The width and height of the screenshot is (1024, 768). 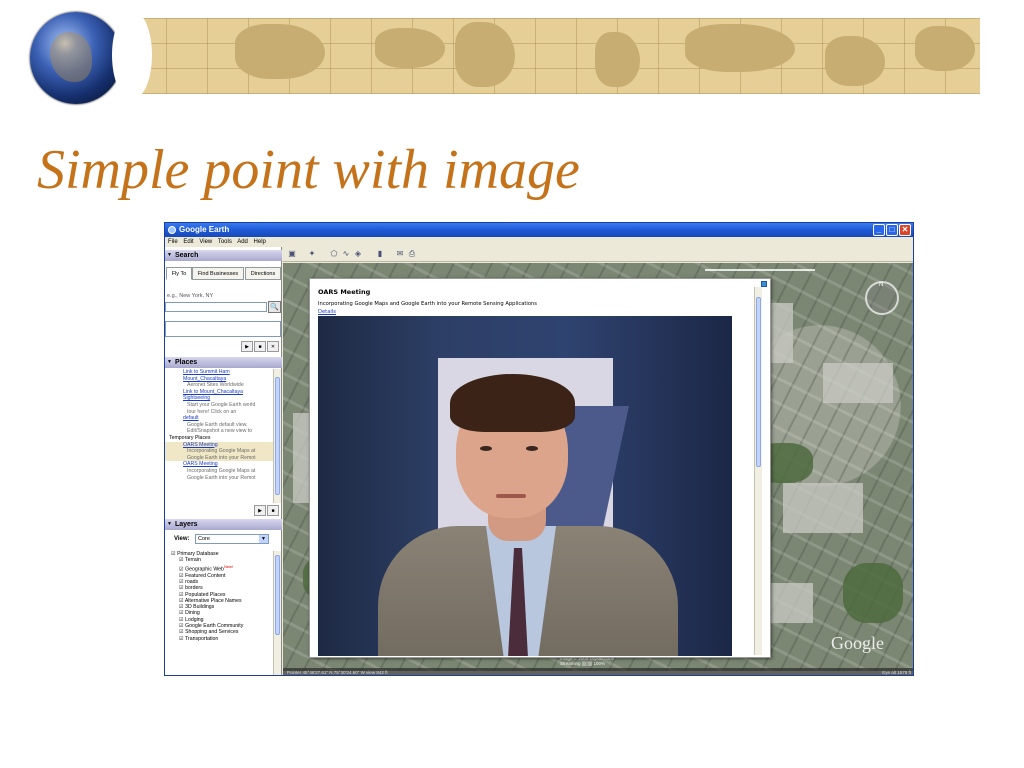 What do you see at coordinates (212, 411) in the screenshot?
I see `places-item-label: tour here! Click on an` at bounding box center [212, 411].